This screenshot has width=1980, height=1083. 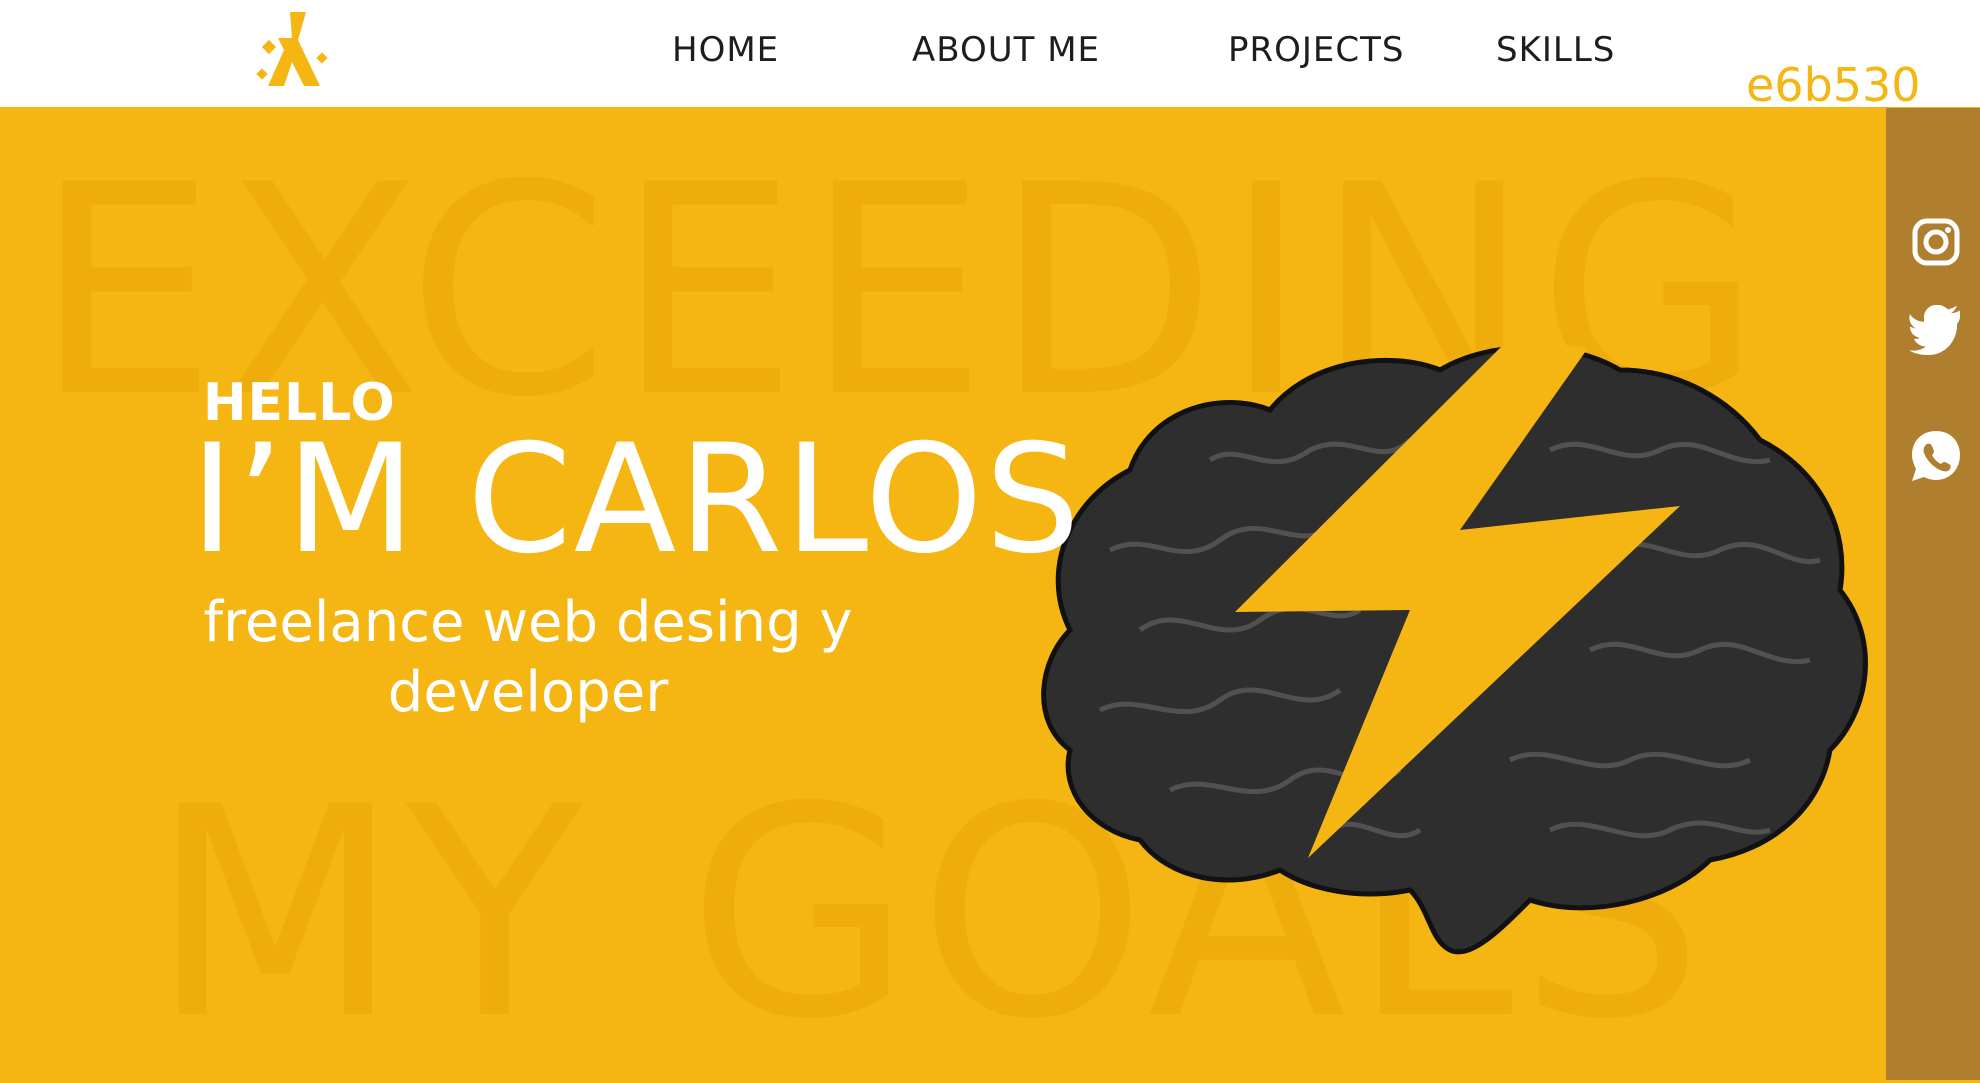 What do you see at coordinates (1555, 50) in the screenshot?
I see `nav-skills: SKILLS` at bounding box center [1555, 50].